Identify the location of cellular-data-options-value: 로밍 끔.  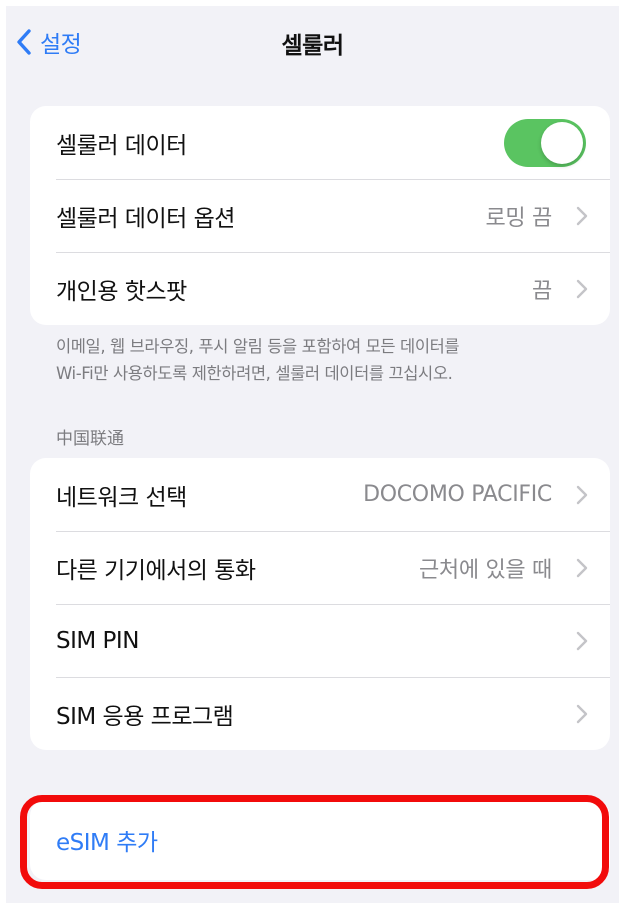
(518, 218).